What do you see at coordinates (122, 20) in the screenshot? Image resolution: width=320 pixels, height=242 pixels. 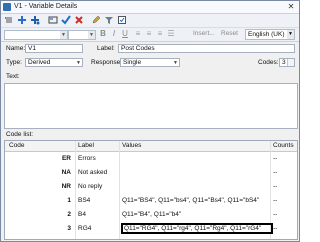 I see `checkbox-icon` at bounding box center [122, 20].